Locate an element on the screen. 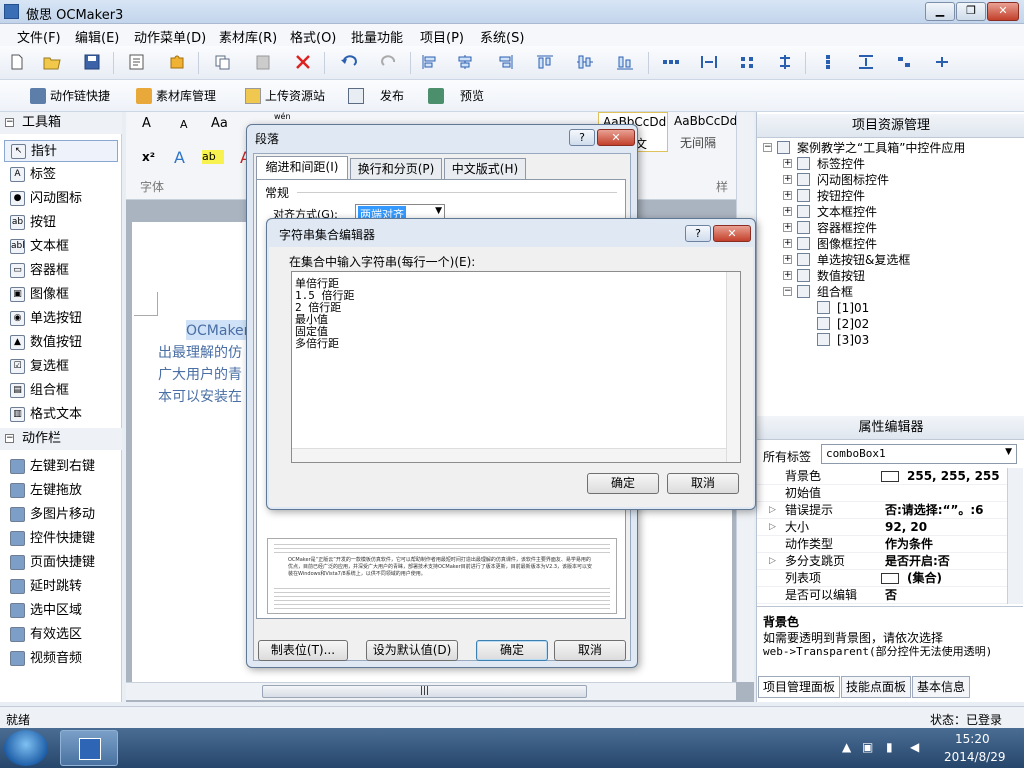 This screenshot has height=768, width=1024. upload-button: 上传资源站 is located at coordinates (285, 96).